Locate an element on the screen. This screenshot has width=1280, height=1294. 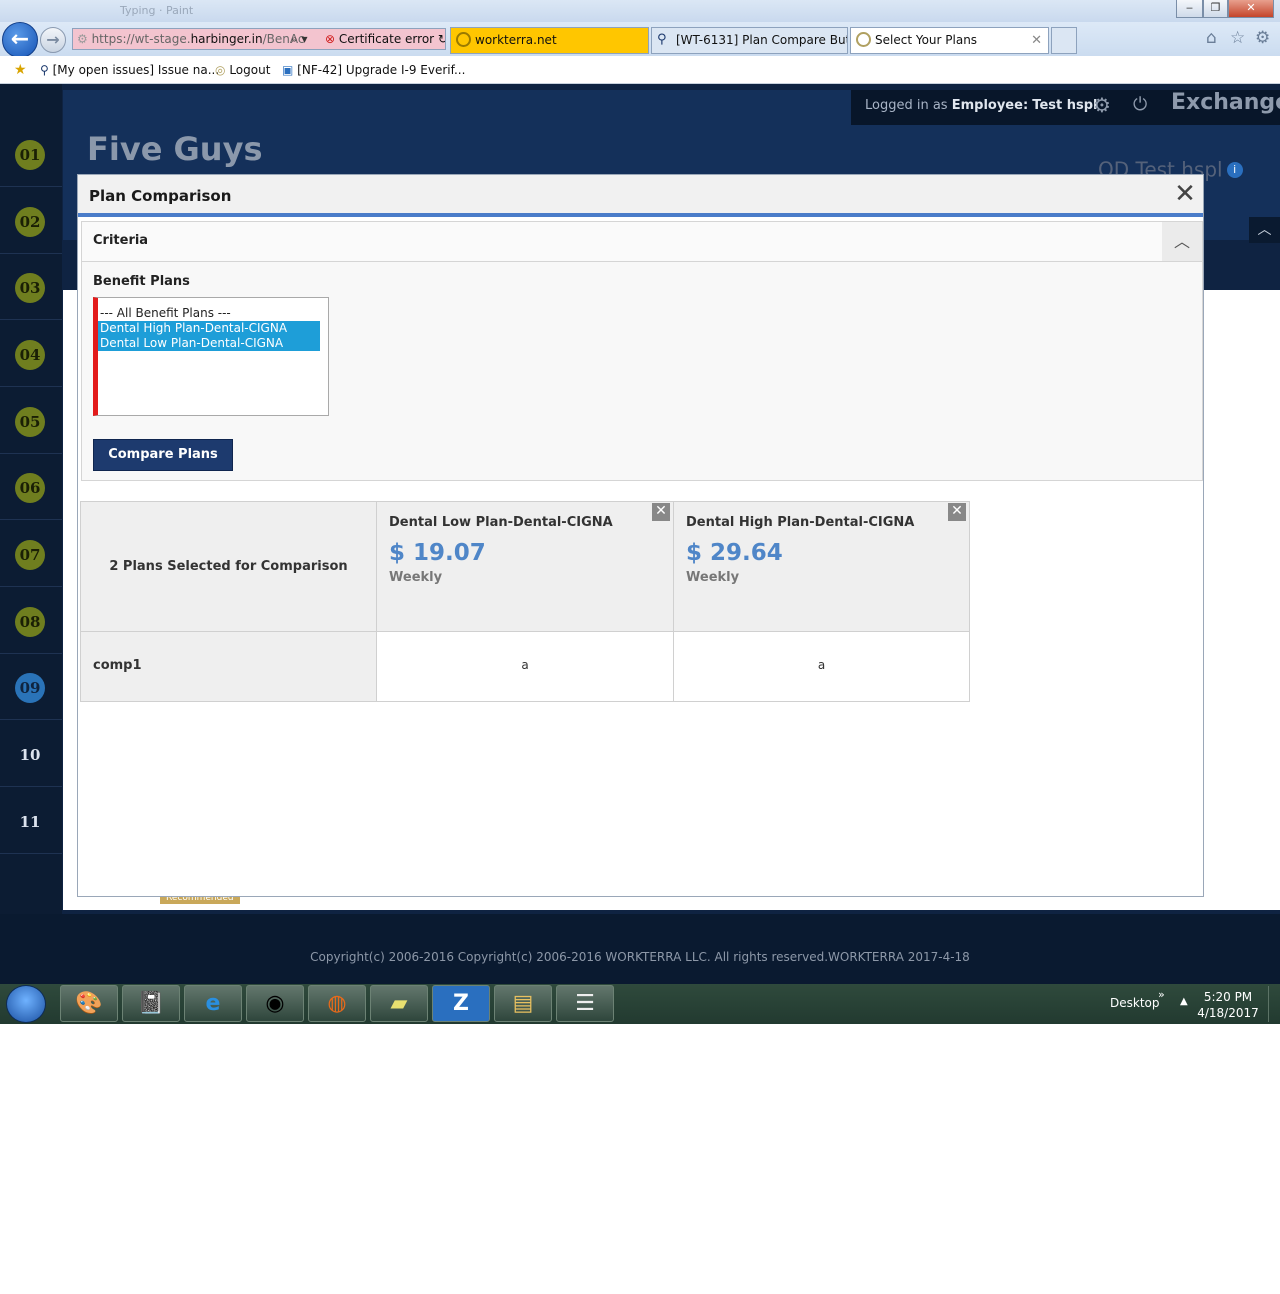
fav-label: Logout is located at coordinates (250, 70).